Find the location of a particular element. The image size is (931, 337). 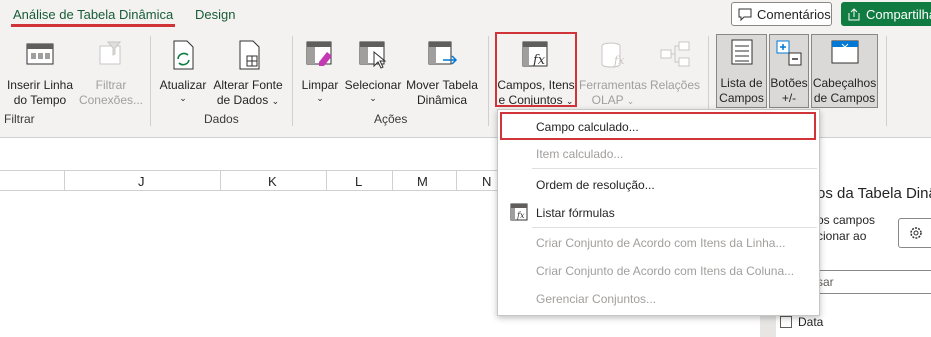

atualizar-label: Atualizar is located at coordinates (183, 85).